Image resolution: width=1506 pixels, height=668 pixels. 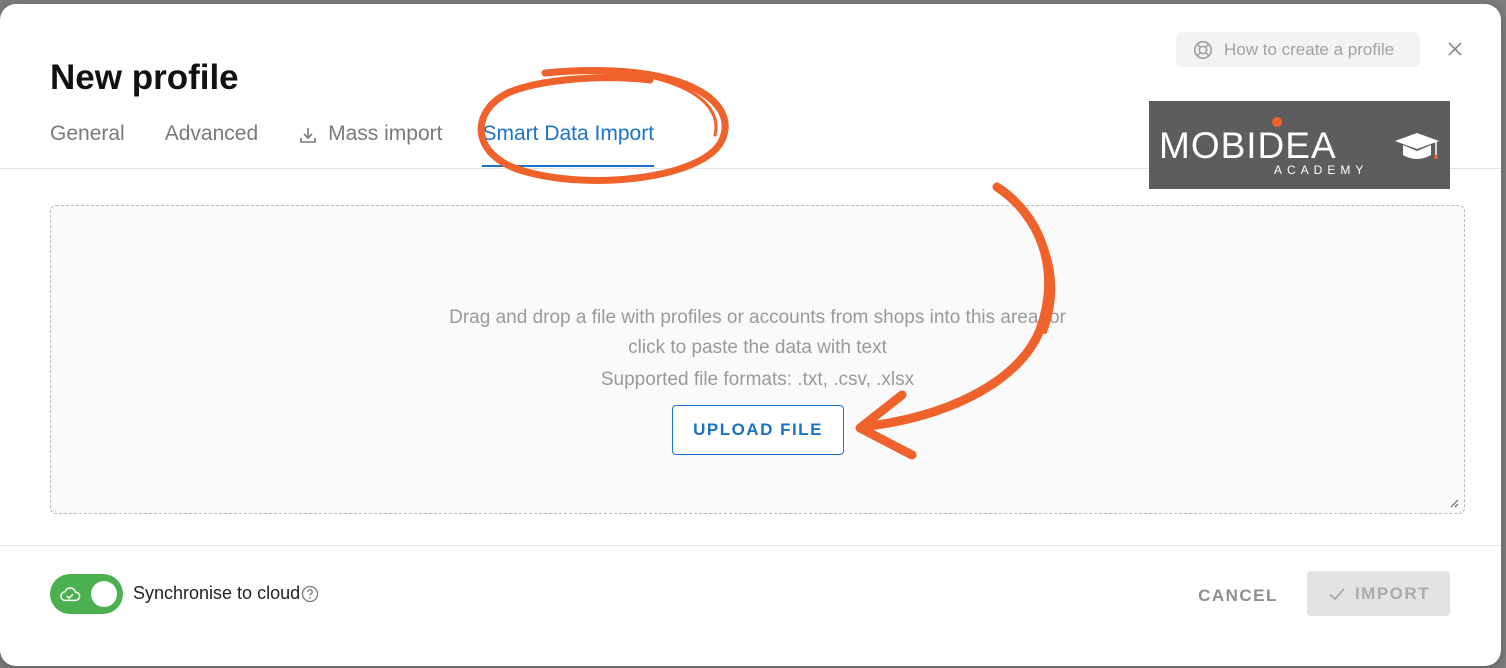 What do you see at coordinates (1455, 49) in the screenshot?
I see `close-icon` at bounding box center [1455, 49].